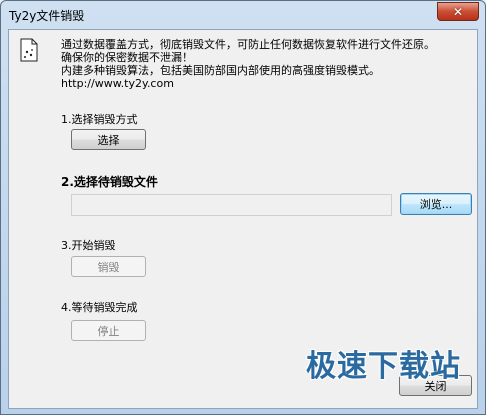 The image size is (486, 415). What do you see at coordinates (248, 44) in the screenshot?
I see `intro-line: 通过数据覆盖方式，彻底销毁文件，可防止任何数据恢复软件进行文件还原。` at bounding box center [248, 44].